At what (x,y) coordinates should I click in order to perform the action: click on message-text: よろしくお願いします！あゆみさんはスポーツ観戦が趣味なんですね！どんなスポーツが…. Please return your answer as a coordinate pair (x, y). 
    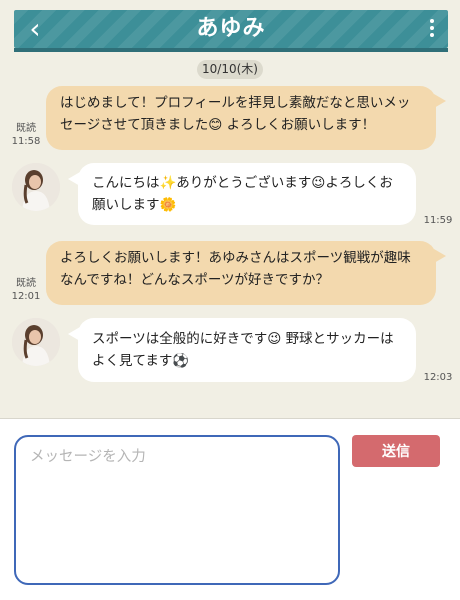
    Looking at the image, I should click on (235, 269).